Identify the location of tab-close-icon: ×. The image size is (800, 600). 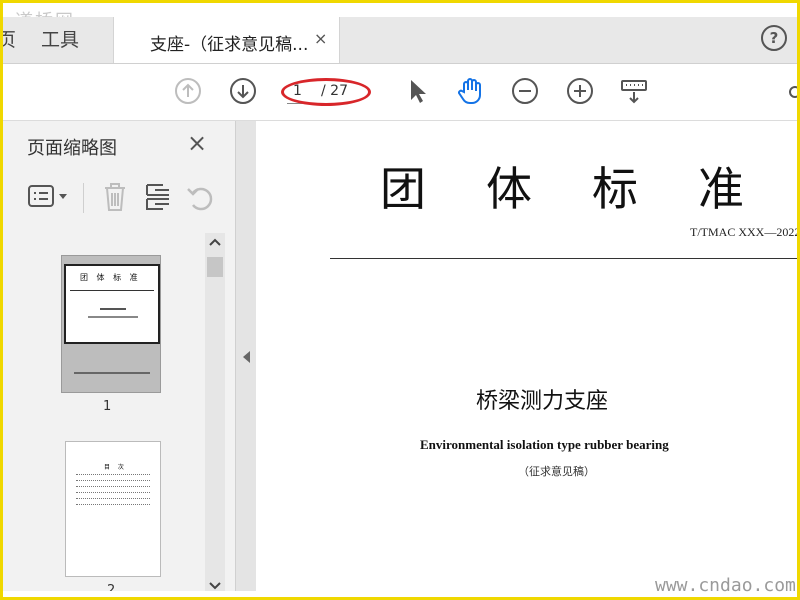
(320, 38).